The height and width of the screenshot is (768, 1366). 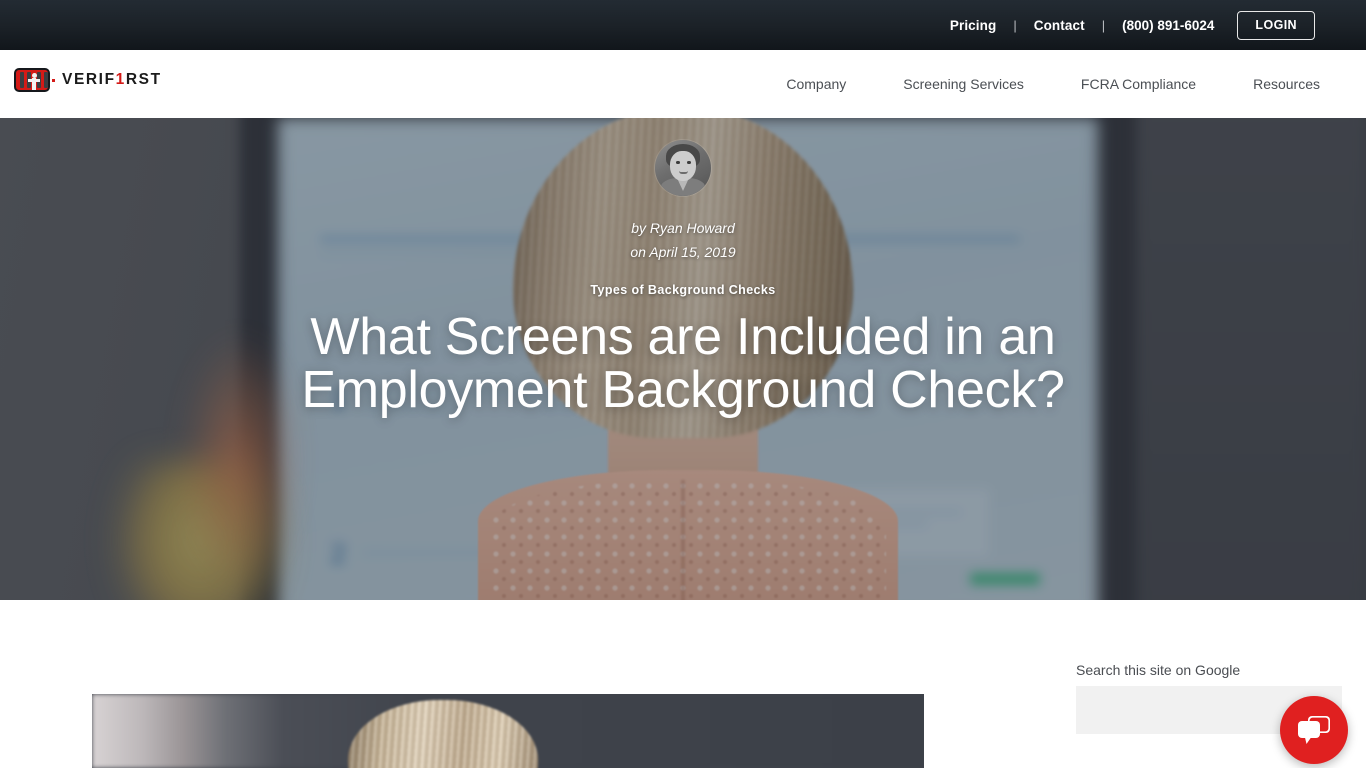 I want to click on top-utility-links: Pricing | Contact | (800) 891-6024 LOGIN, so click(x=1158, y=25).